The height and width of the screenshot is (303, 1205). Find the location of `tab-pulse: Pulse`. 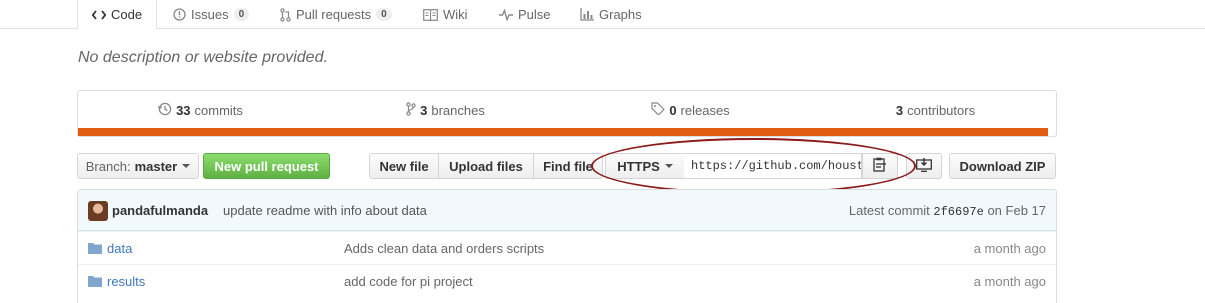

tab-pulse: Pulse is located at coordinates (525, 14).